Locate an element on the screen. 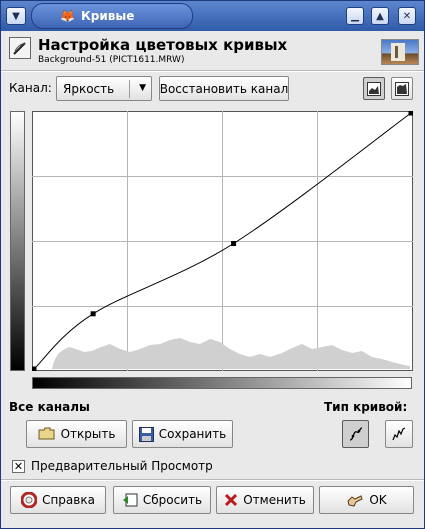  reset-label: Сбросить is located at coordinates (172, 500).